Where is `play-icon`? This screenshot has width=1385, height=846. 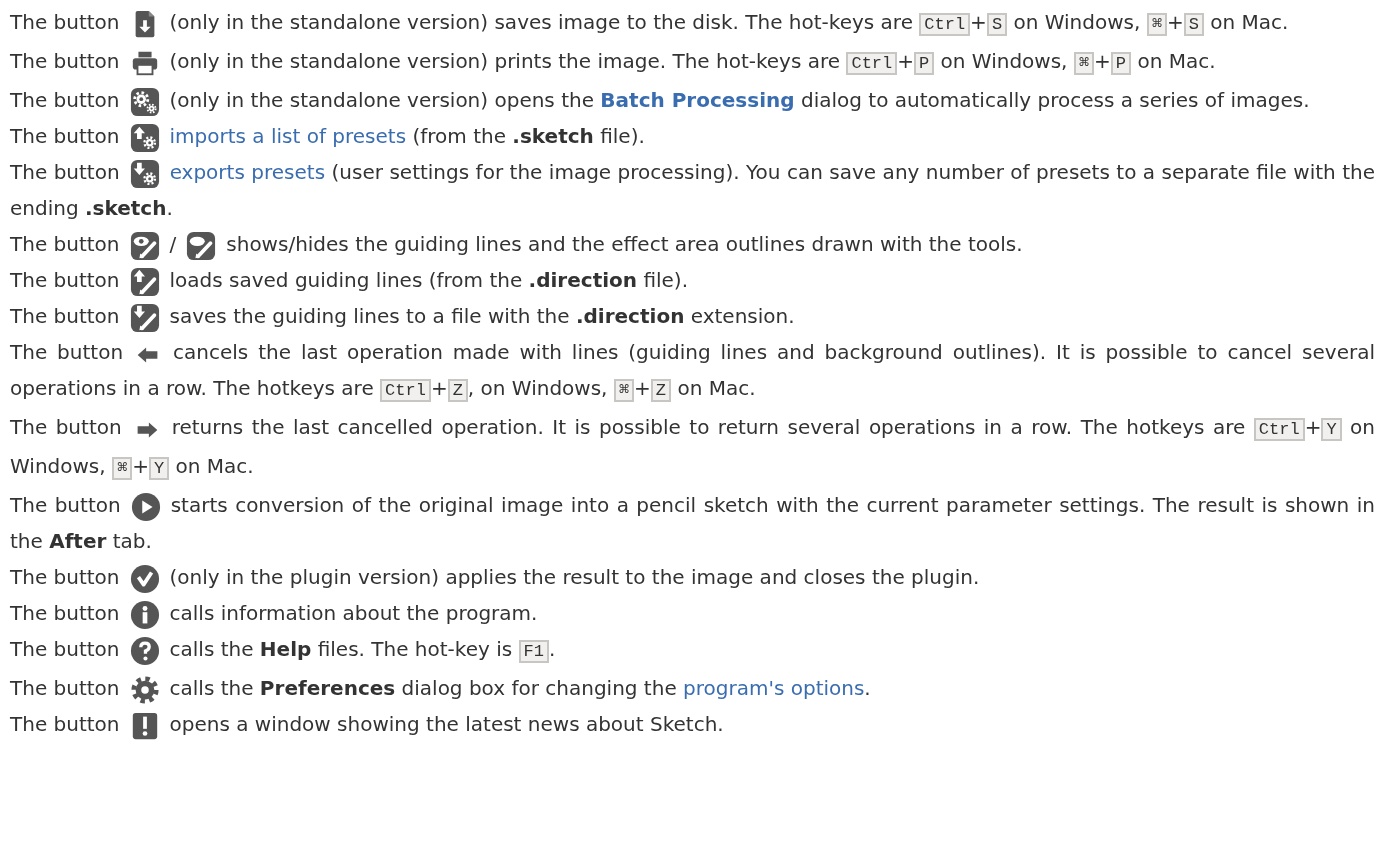
play-icon is located at coordinates (145, 506).